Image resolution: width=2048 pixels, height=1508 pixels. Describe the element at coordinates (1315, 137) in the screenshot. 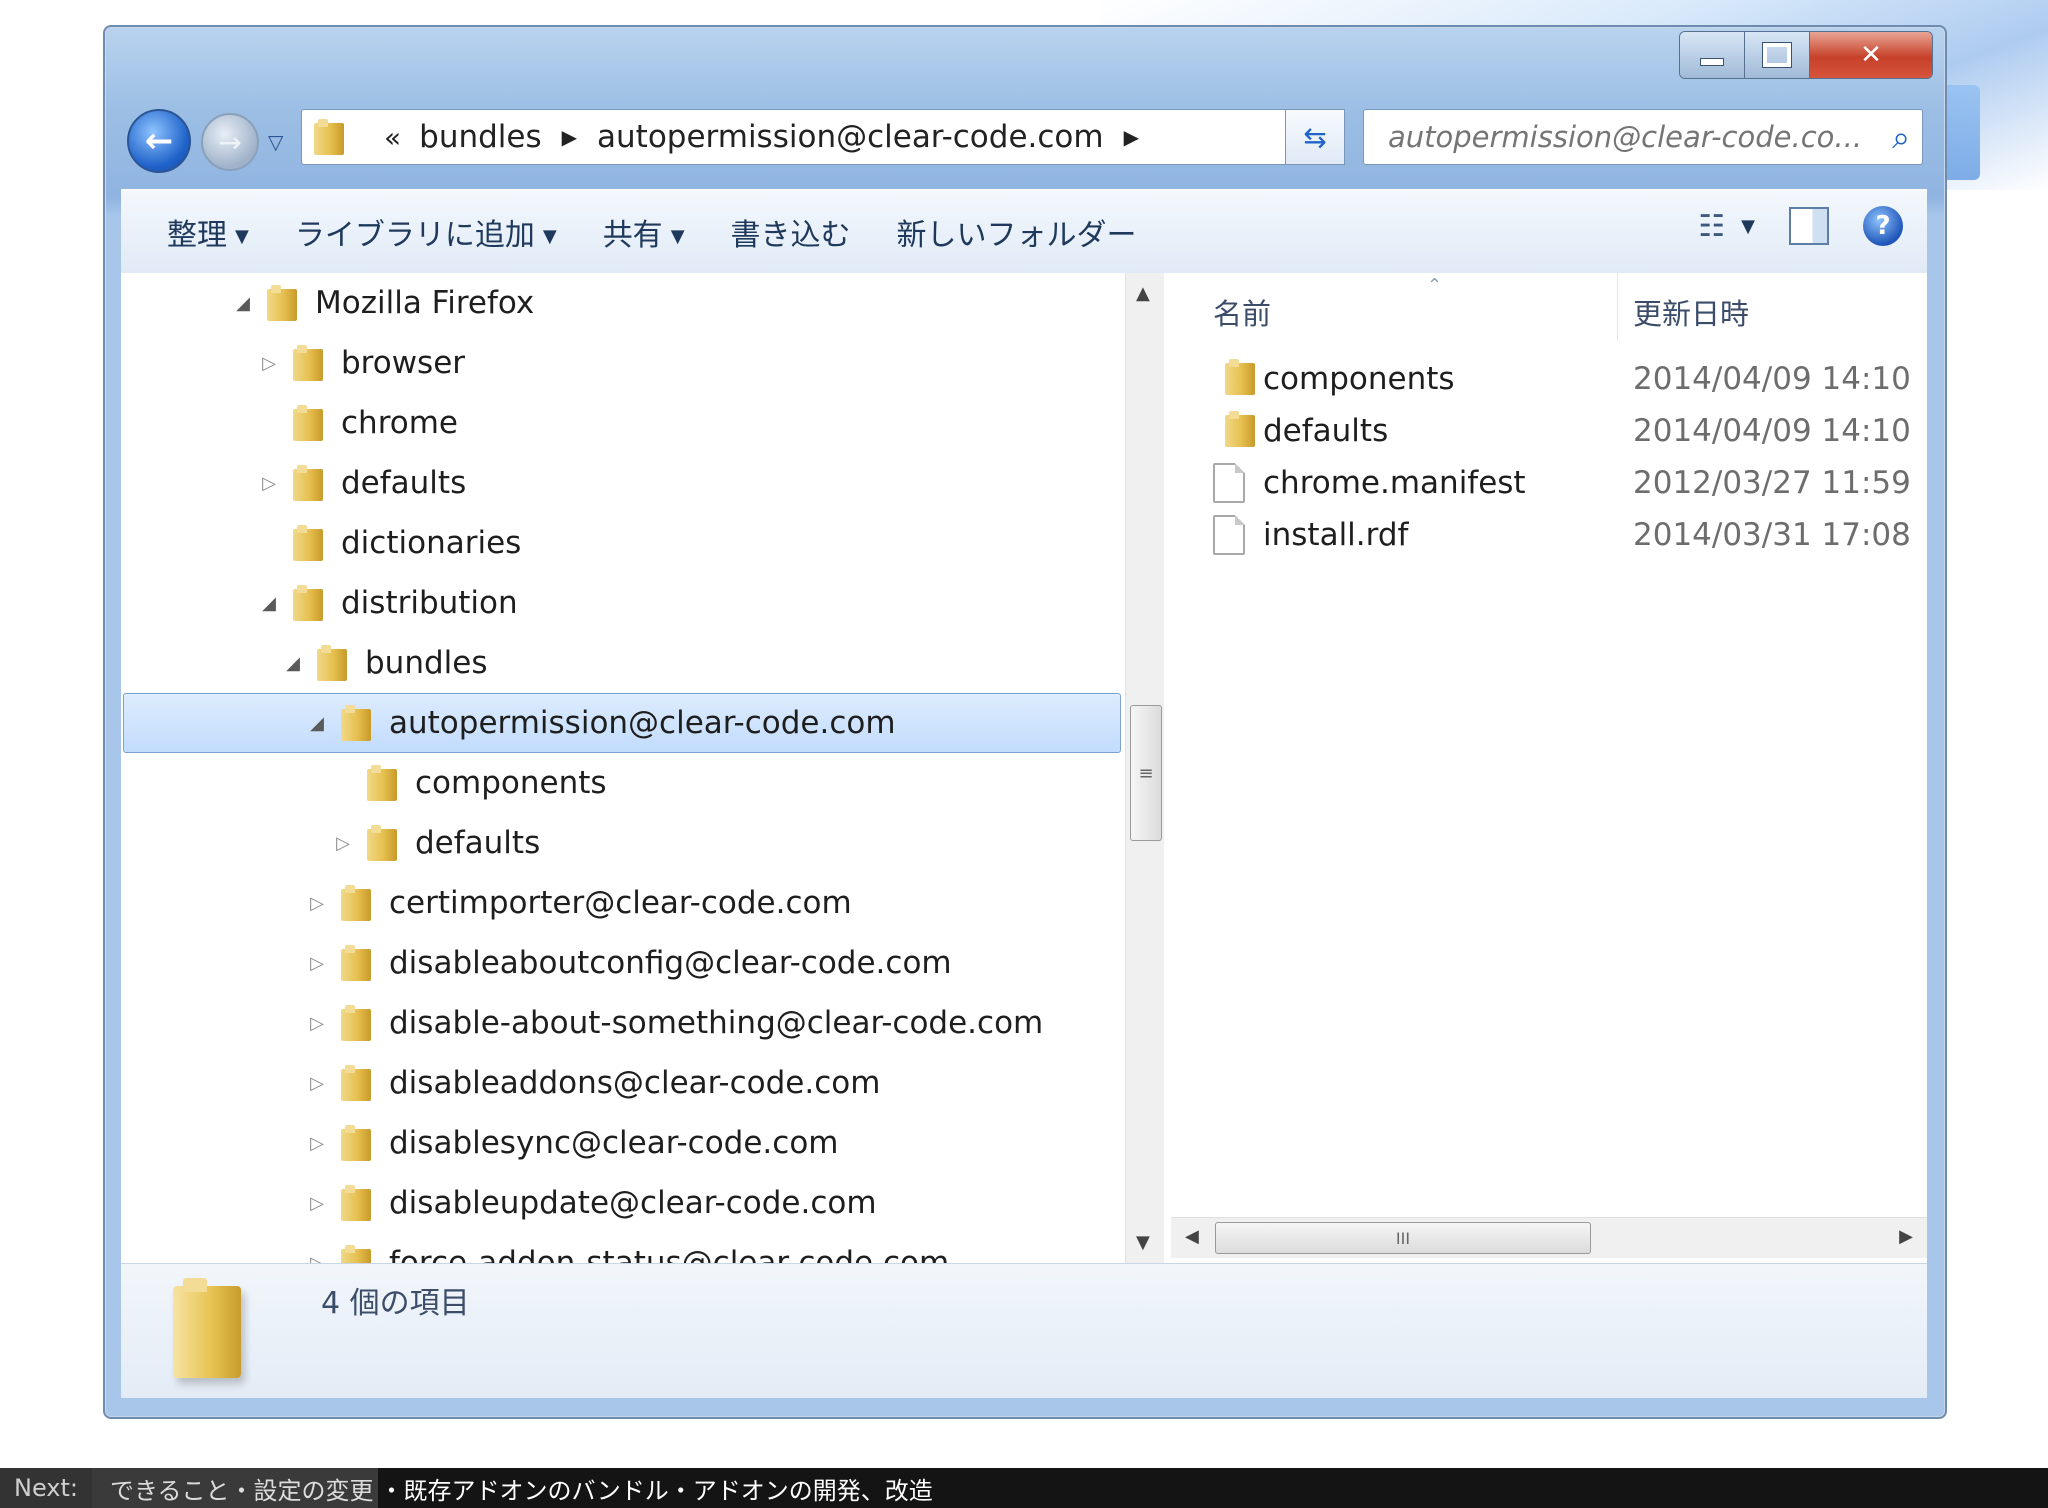

I see `refresh-button: ⇆` at that location.